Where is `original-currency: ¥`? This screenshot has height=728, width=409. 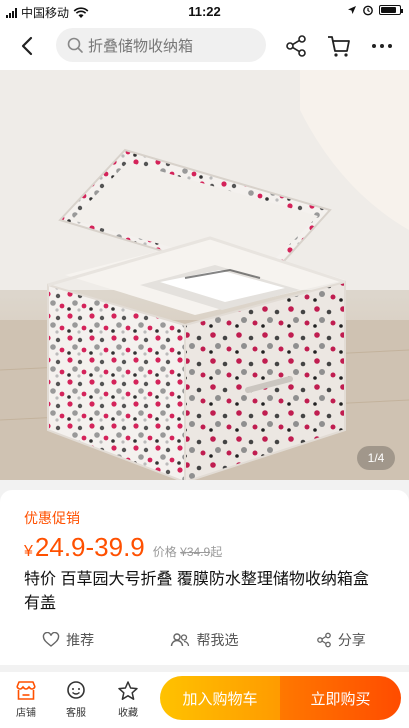 original-currency: ¥ is located at coordinates (183, 552).